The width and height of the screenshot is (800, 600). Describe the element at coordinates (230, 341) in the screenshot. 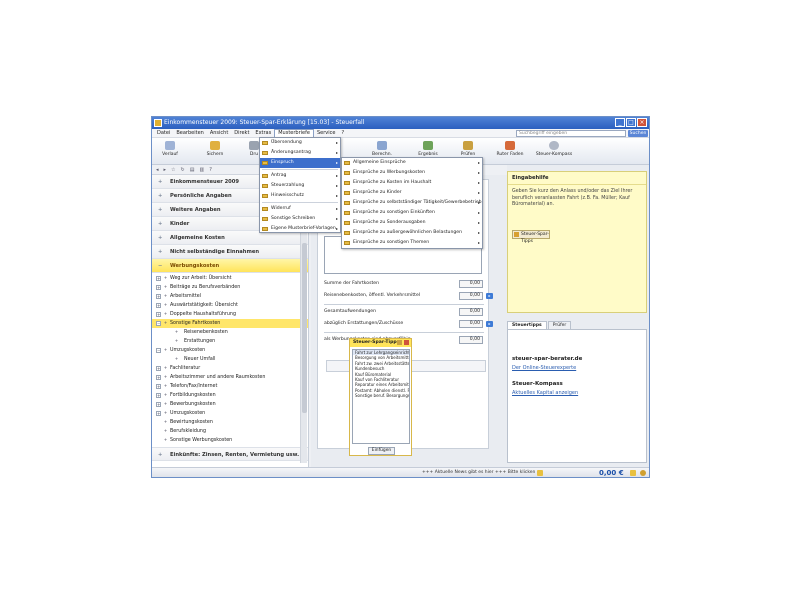

I see `tree-item: + Erstattungen` at that location.